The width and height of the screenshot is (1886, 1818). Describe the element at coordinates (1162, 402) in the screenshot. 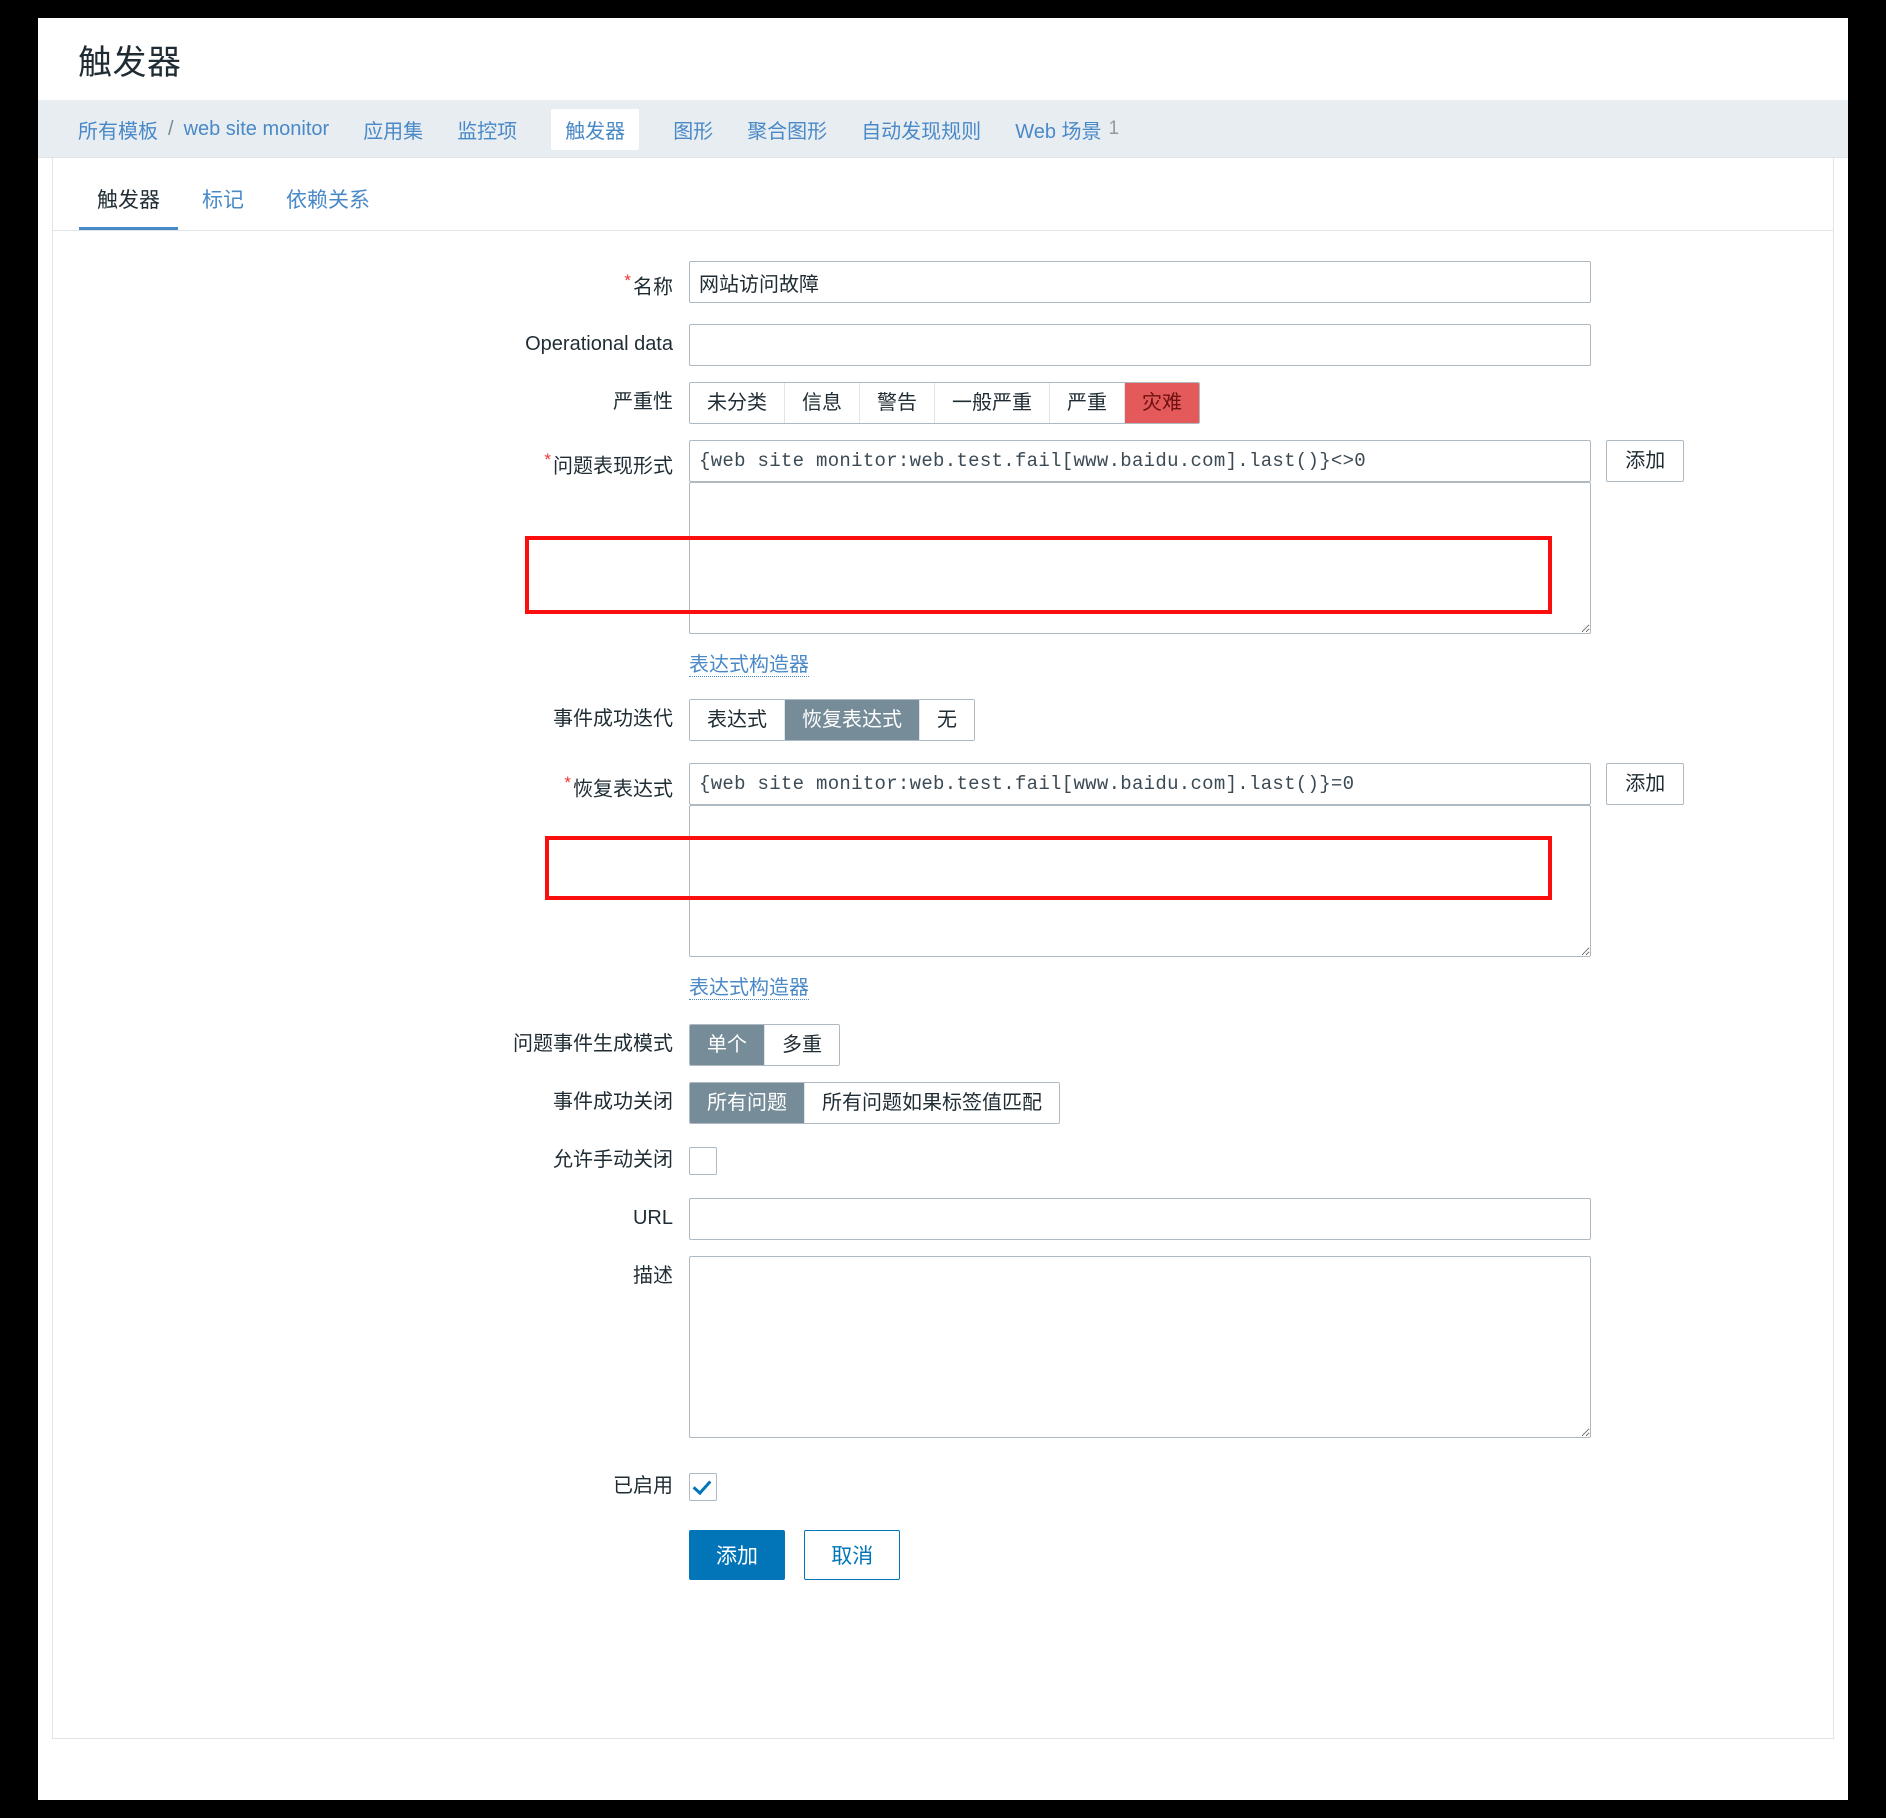

I see `severity-option-disaster: 灾难` at that location.